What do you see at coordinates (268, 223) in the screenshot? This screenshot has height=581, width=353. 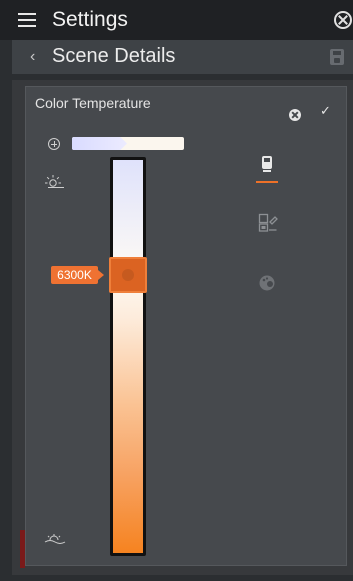 I see `scene-mode-icon` at bounding box center [268, 223].